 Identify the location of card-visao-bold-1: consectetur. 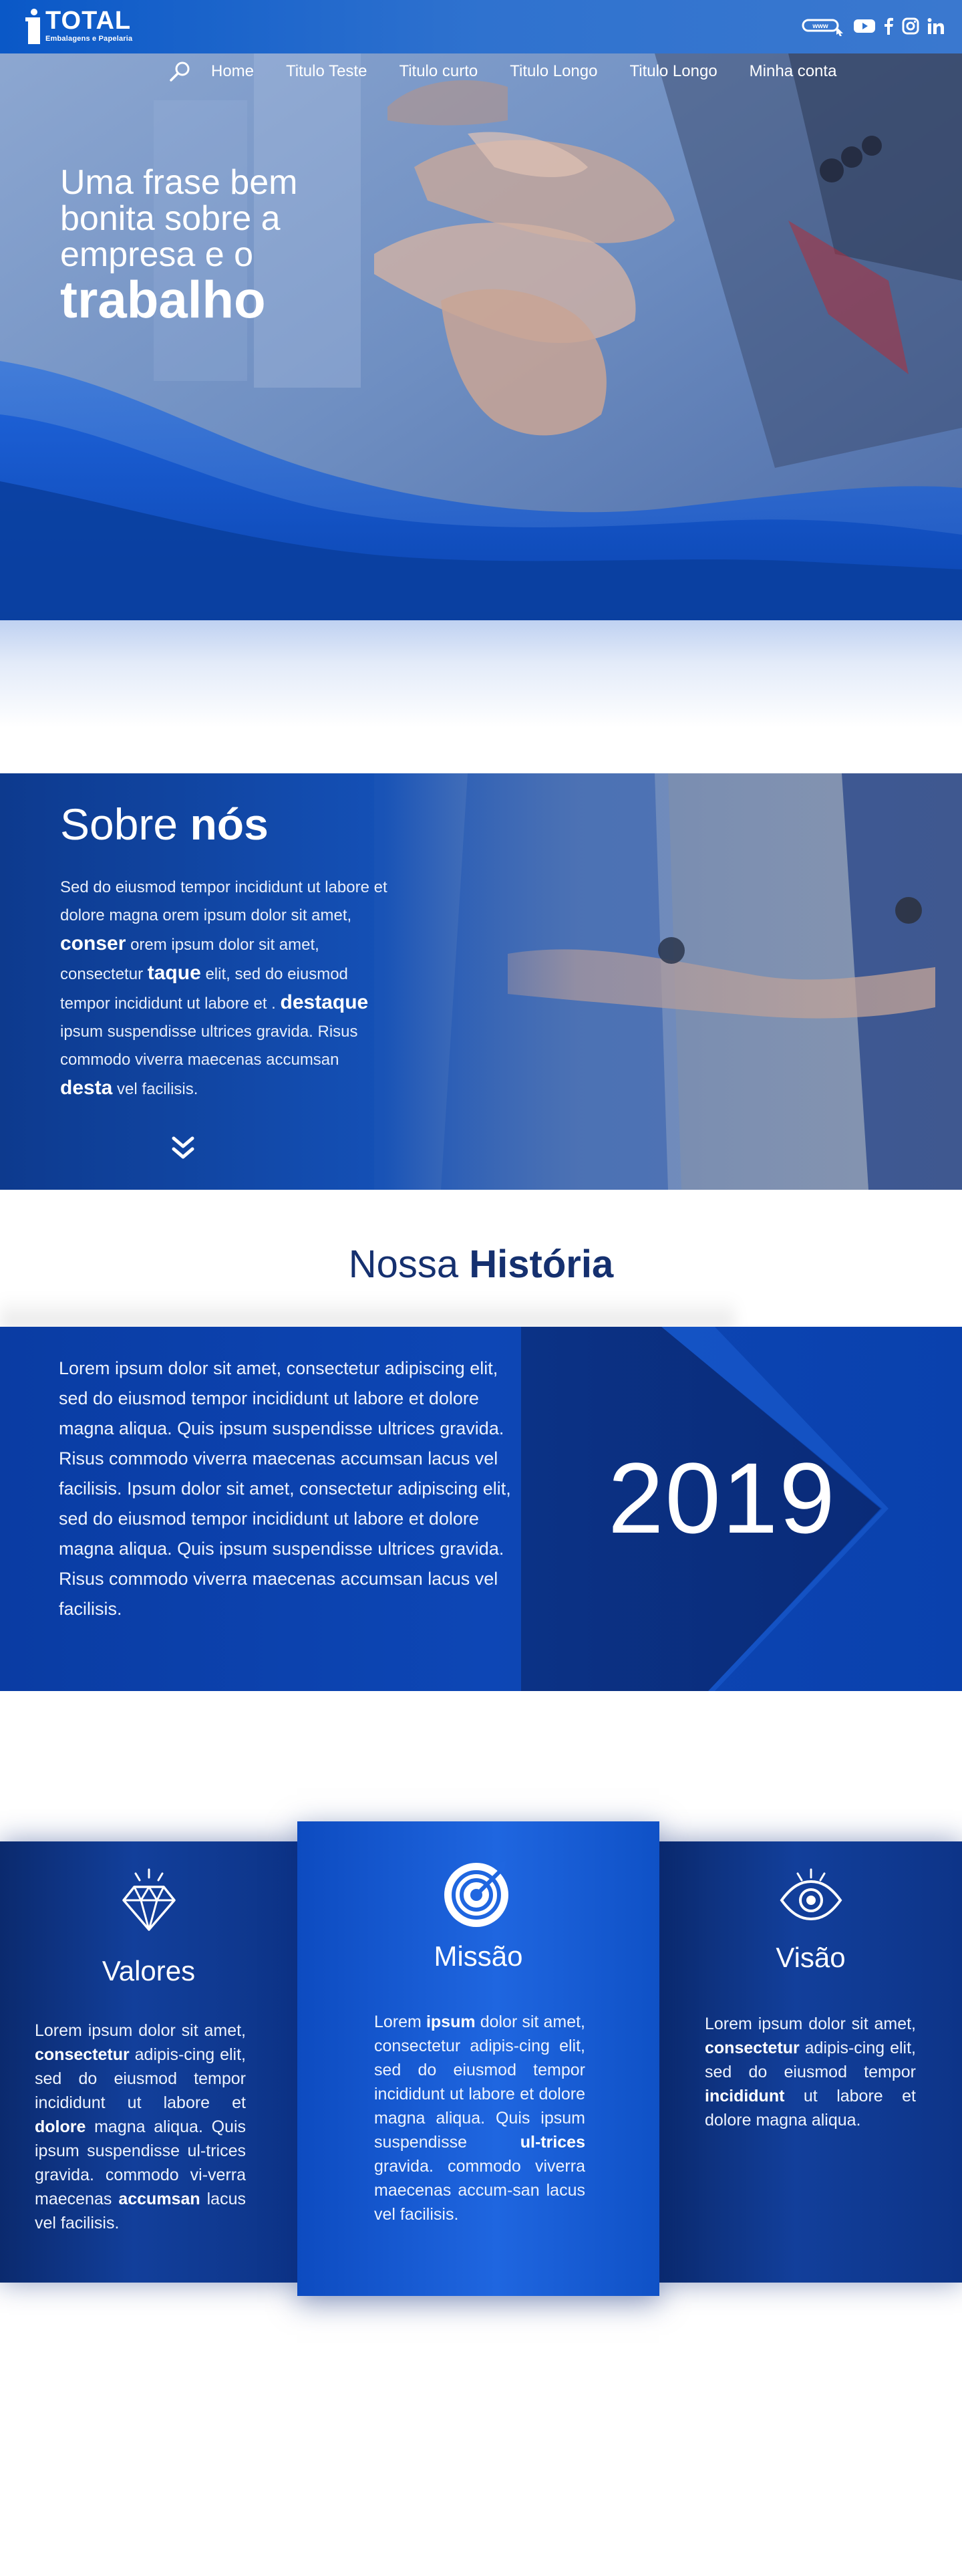
(752, 2048).